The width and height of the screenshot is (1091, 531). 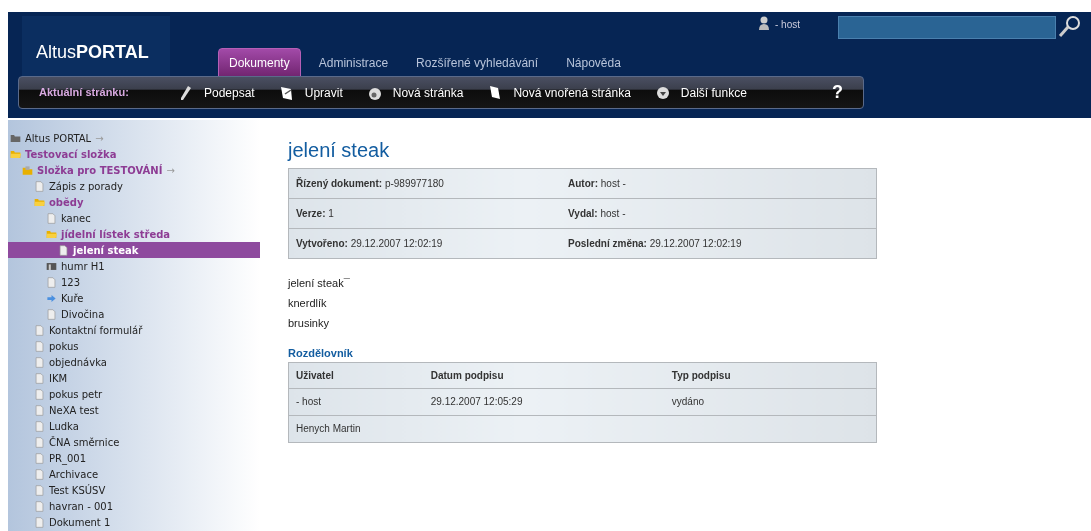 I want to click on tree-label: NeXA test, so click(x=74, y=410).